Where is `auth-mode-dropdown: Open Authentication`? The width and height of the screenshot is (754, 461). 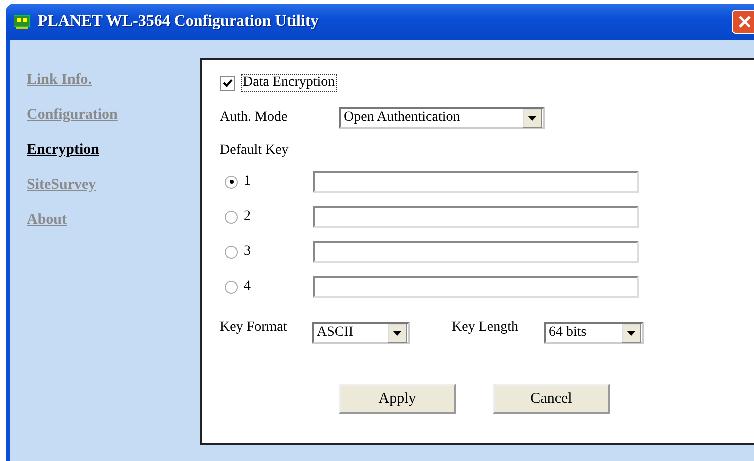 auth-mode-dropdown: Open Authentication is located at coordinates (442, 118).